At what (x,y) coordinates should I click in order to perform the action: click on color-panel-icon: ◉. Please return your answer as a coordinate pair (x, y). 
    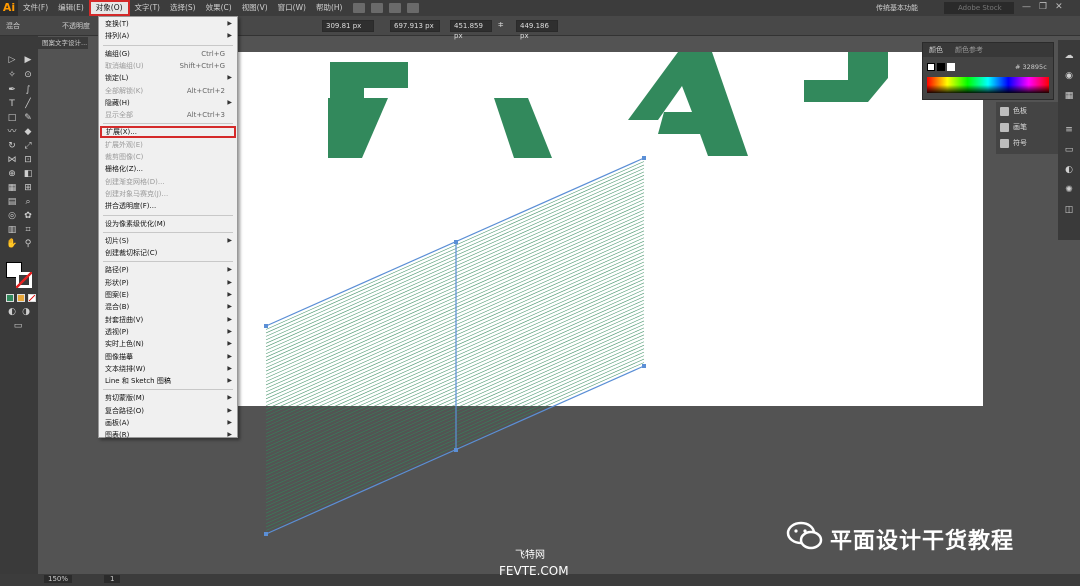
    Looking at the image, I should click on (1069, 76).